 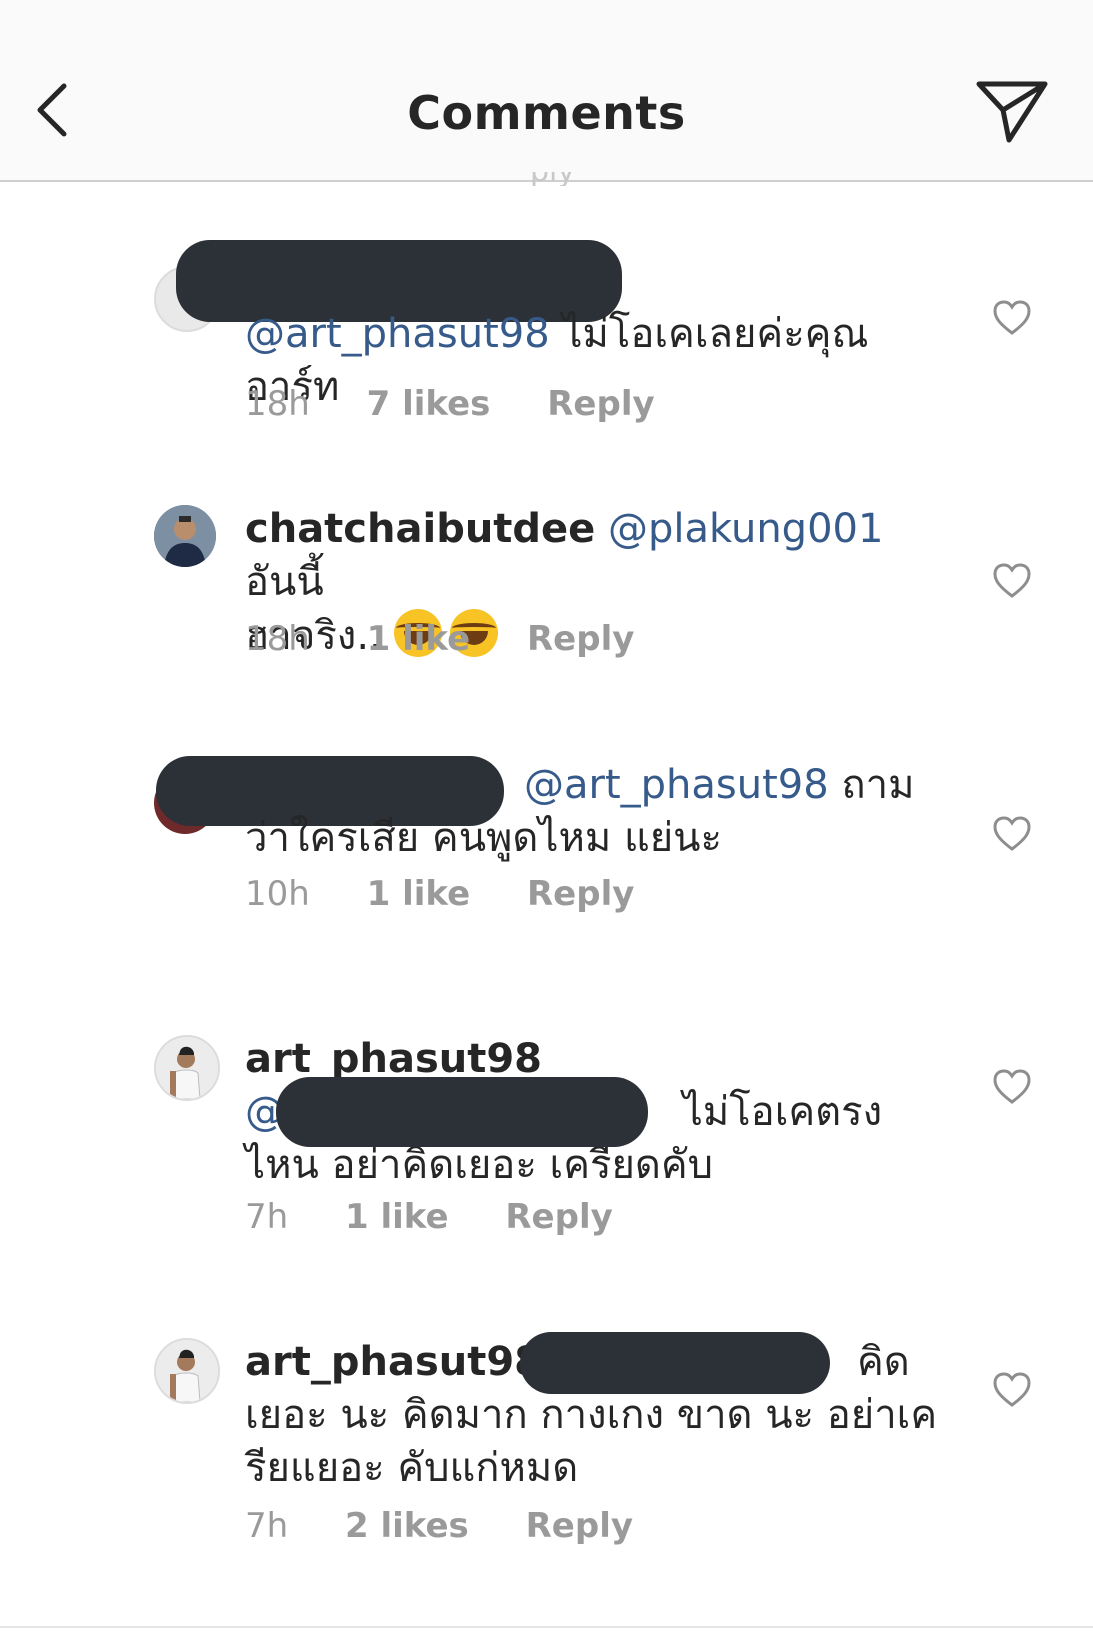 I want to click on share-button, so click(x=1013, y=113).